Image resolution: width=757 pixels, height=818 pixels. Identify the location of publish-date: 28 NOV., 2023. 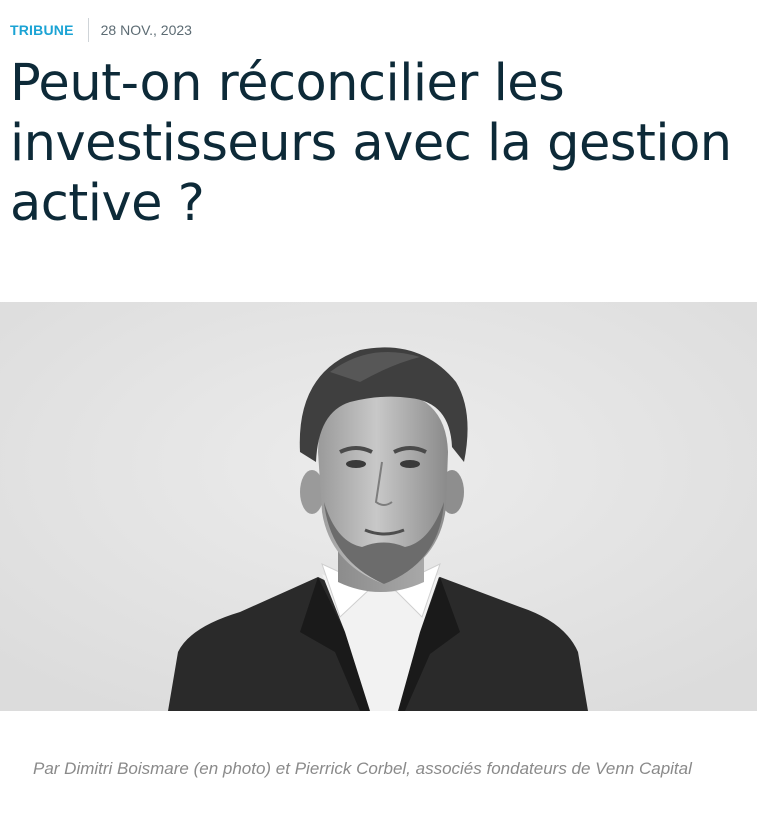
(146, 30).